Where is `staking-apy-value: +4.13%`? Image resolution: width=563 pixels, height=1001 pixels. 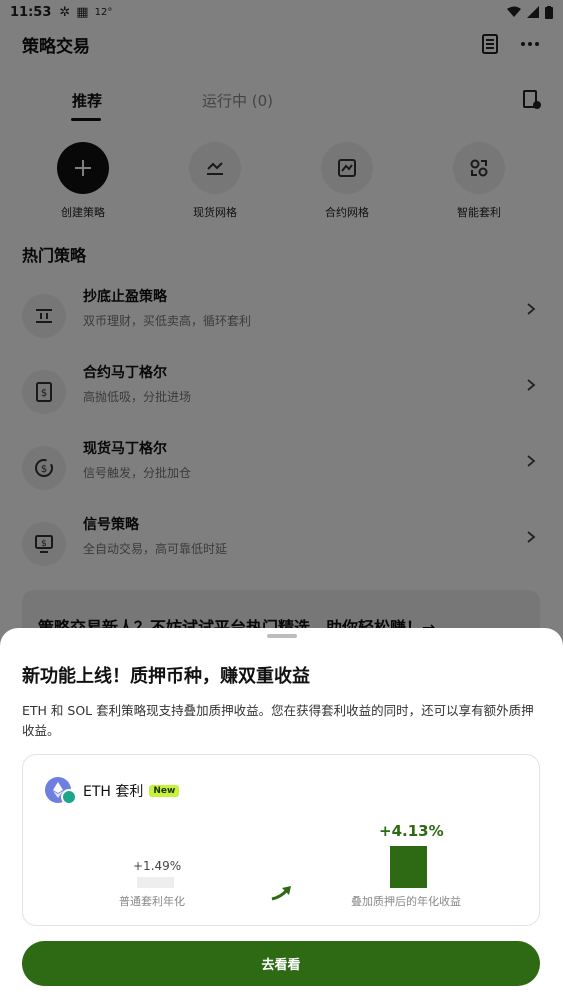
staking-apy-value: +4.13% is located at coordinates (411, 831).